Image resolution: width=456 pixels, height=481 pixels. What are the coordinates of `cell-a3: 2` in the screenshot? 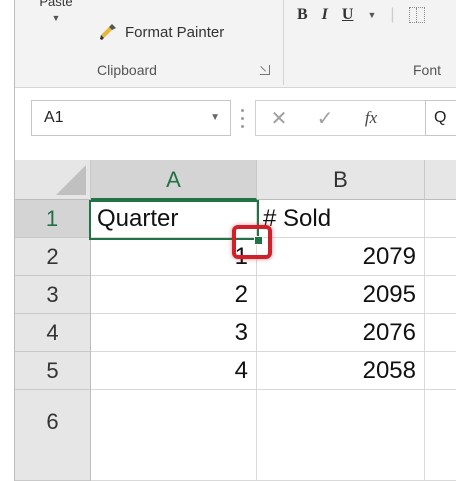 It's located at (174, 295).